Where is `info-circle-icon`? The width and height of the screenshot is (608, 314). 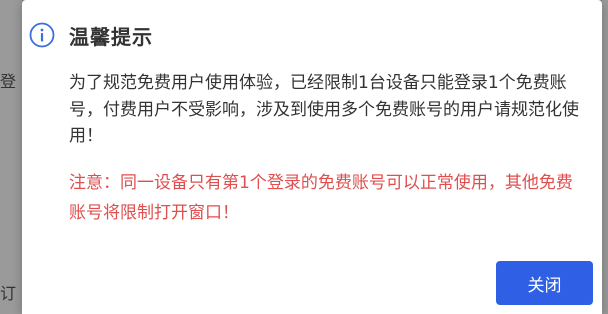 info-circle-icon is located at coordinates (42, 35).